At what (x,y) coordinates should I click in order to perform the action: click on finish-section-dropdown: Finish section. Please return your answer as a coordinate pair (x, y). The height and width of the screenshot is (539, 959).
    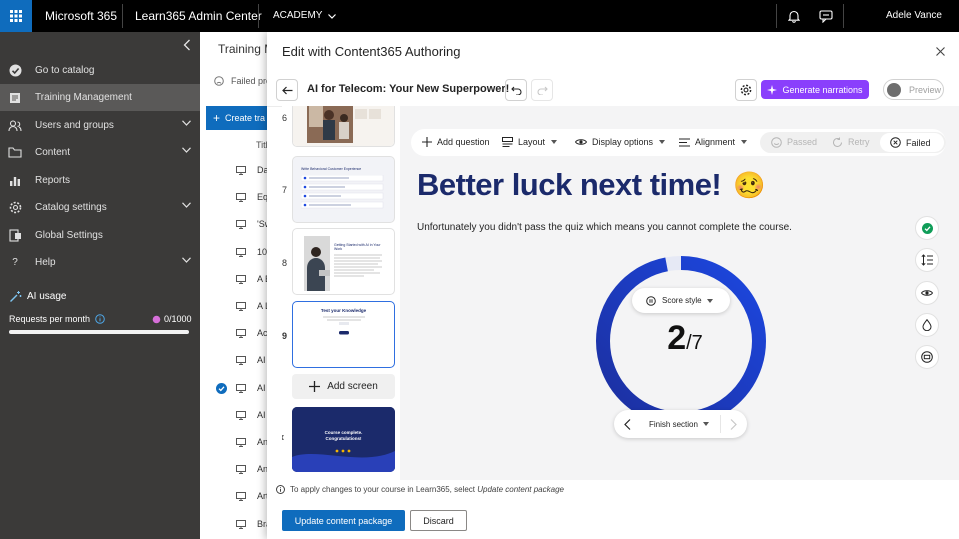
    Looking at the image, I should click on (679, 424).